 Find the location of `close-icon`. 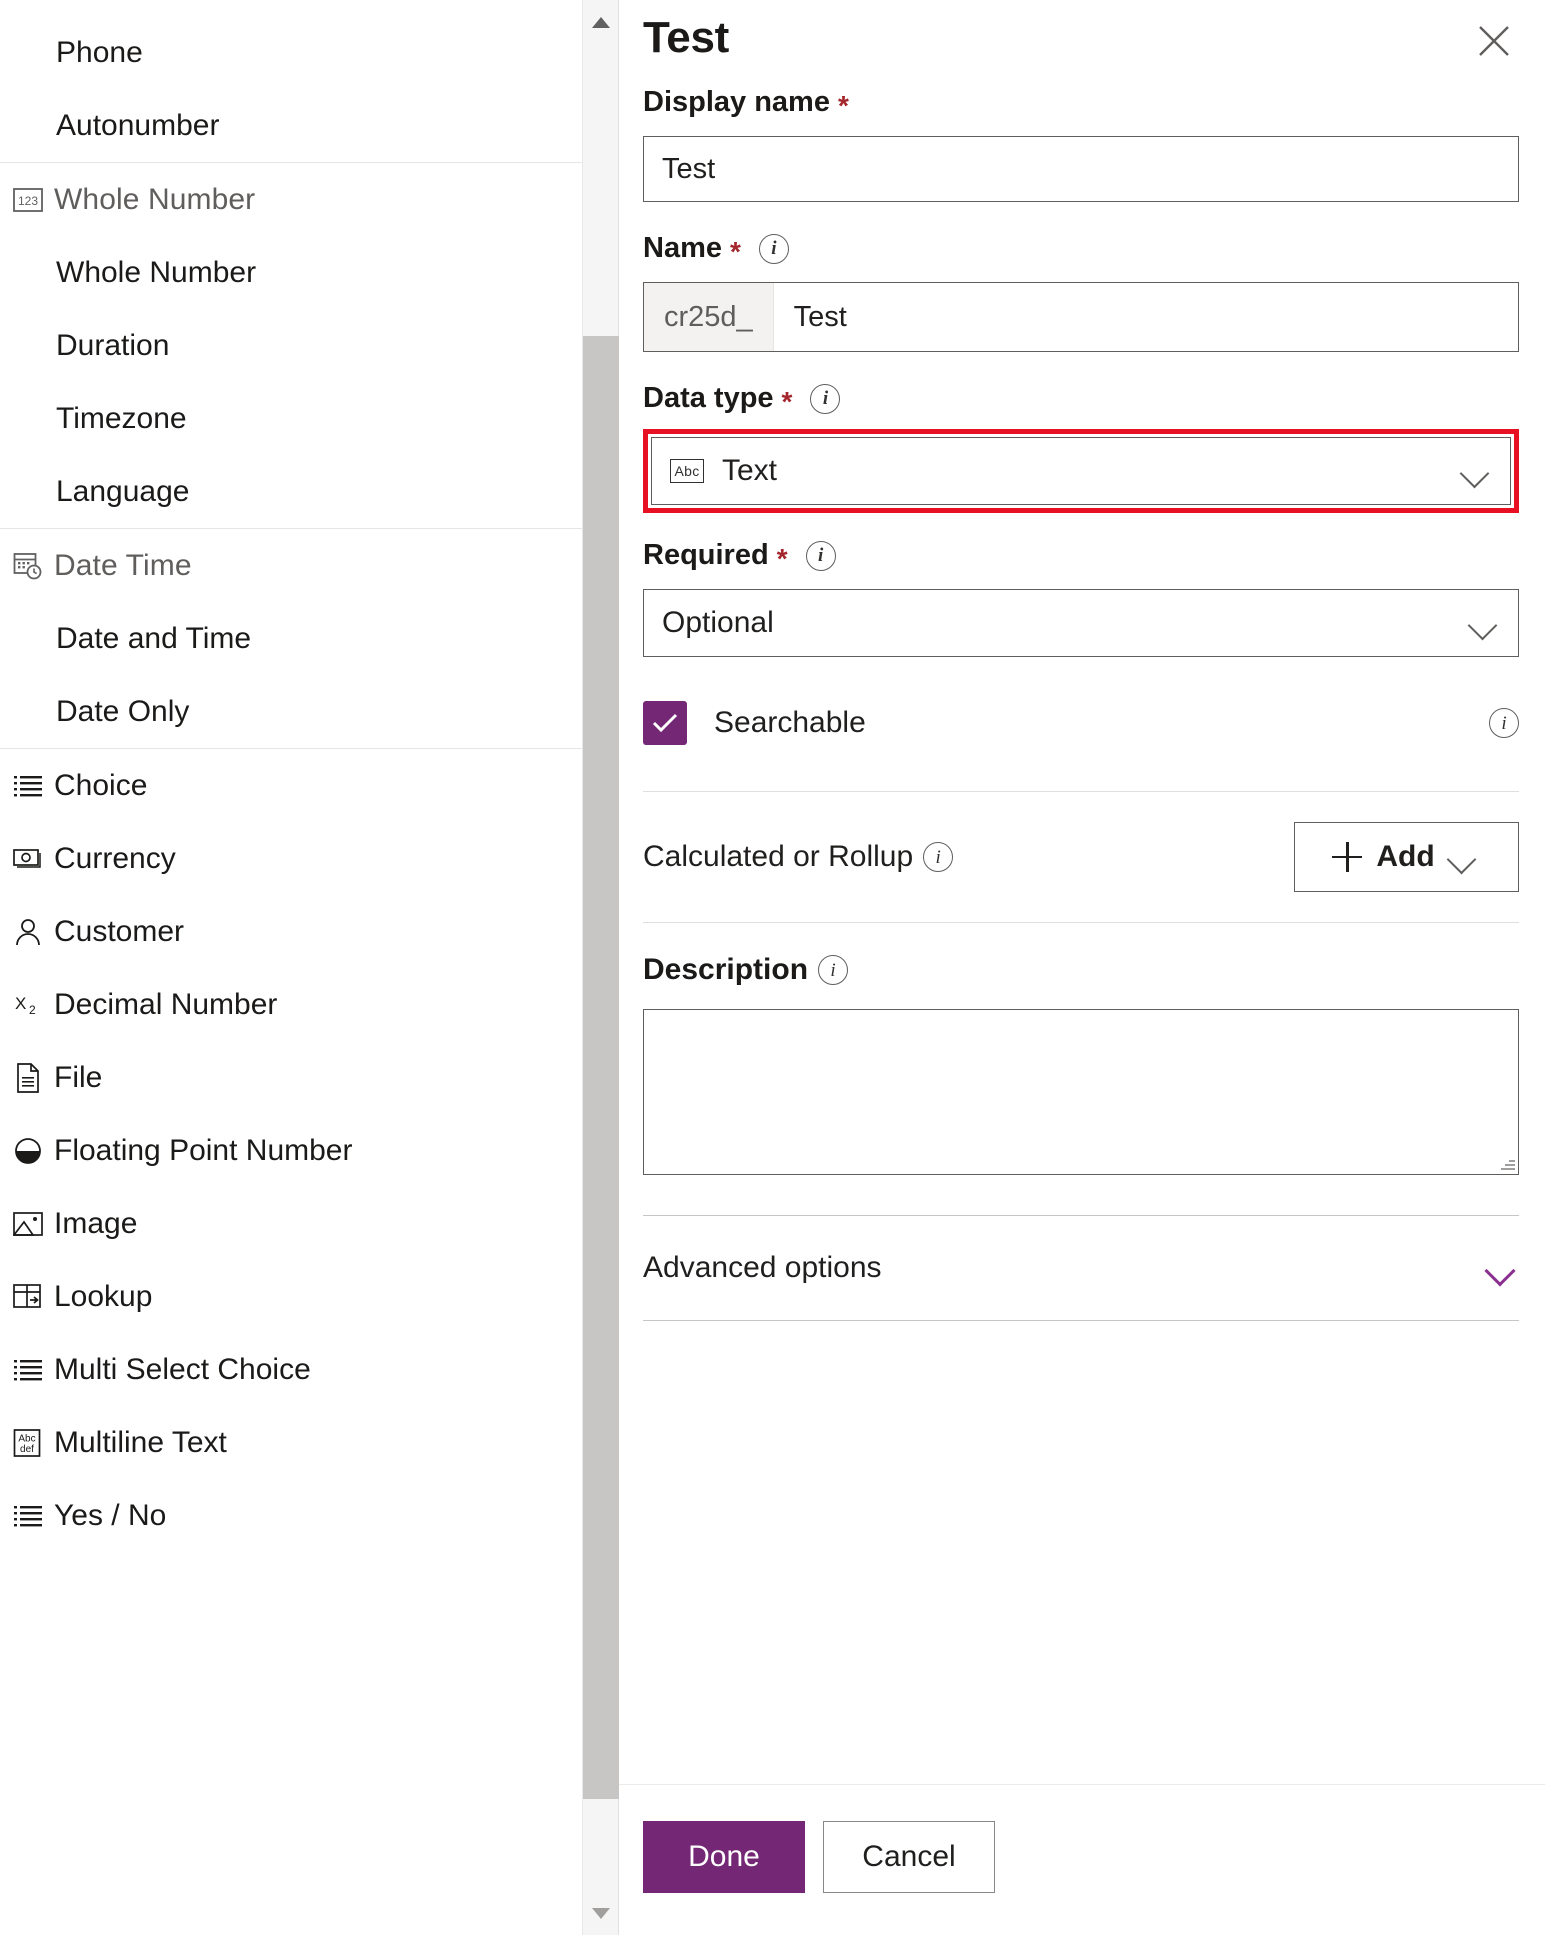

close-icon is located at coordinates (1494, 41).